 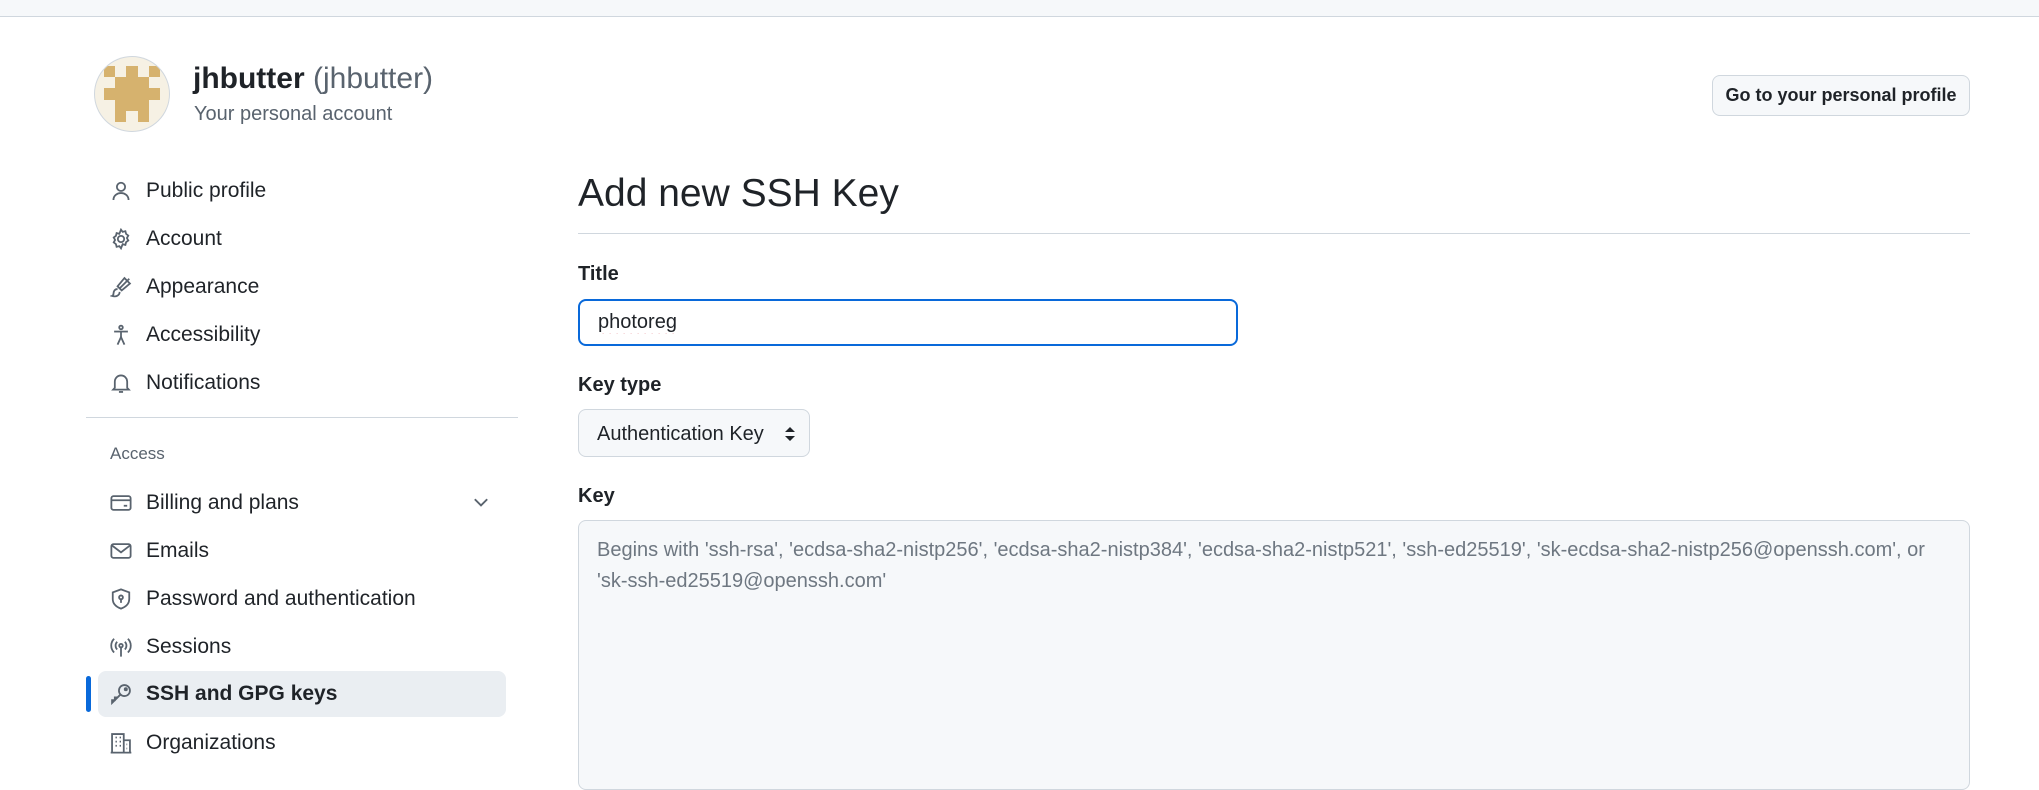 I want to click on sidebar-item-label: Accessibility, so click(x=203, y=334).